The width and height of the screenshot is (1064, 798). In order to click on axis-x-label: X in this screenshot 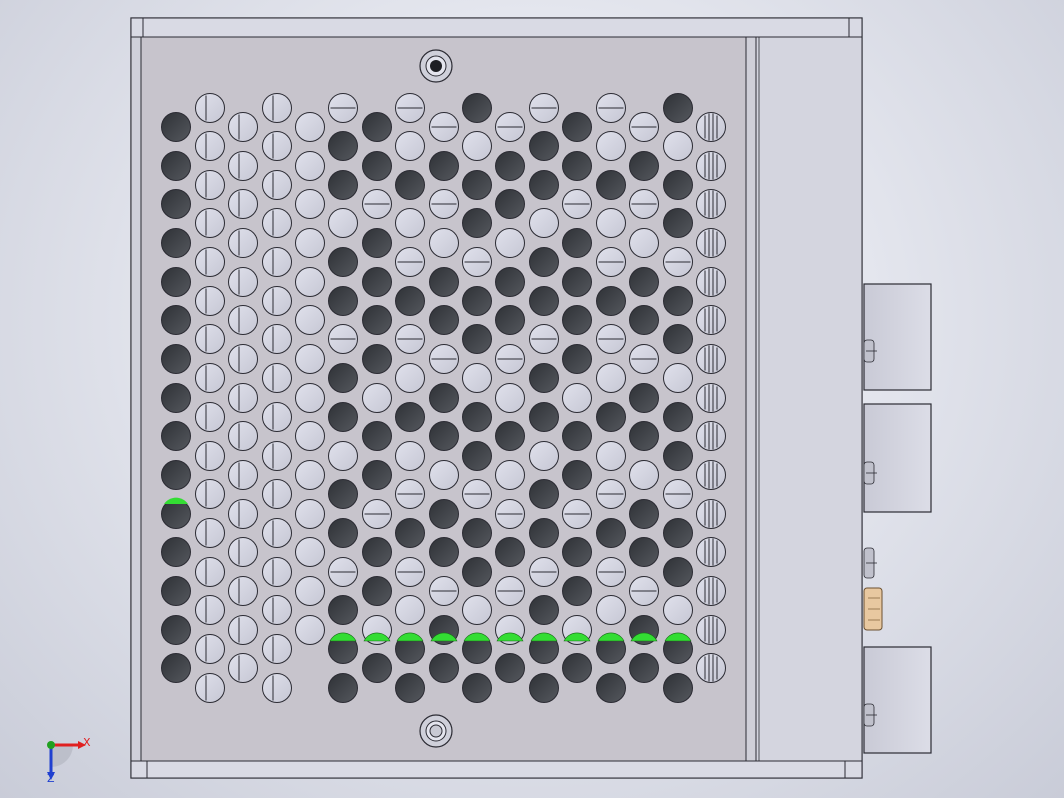, I will do `click(87, 742)`.